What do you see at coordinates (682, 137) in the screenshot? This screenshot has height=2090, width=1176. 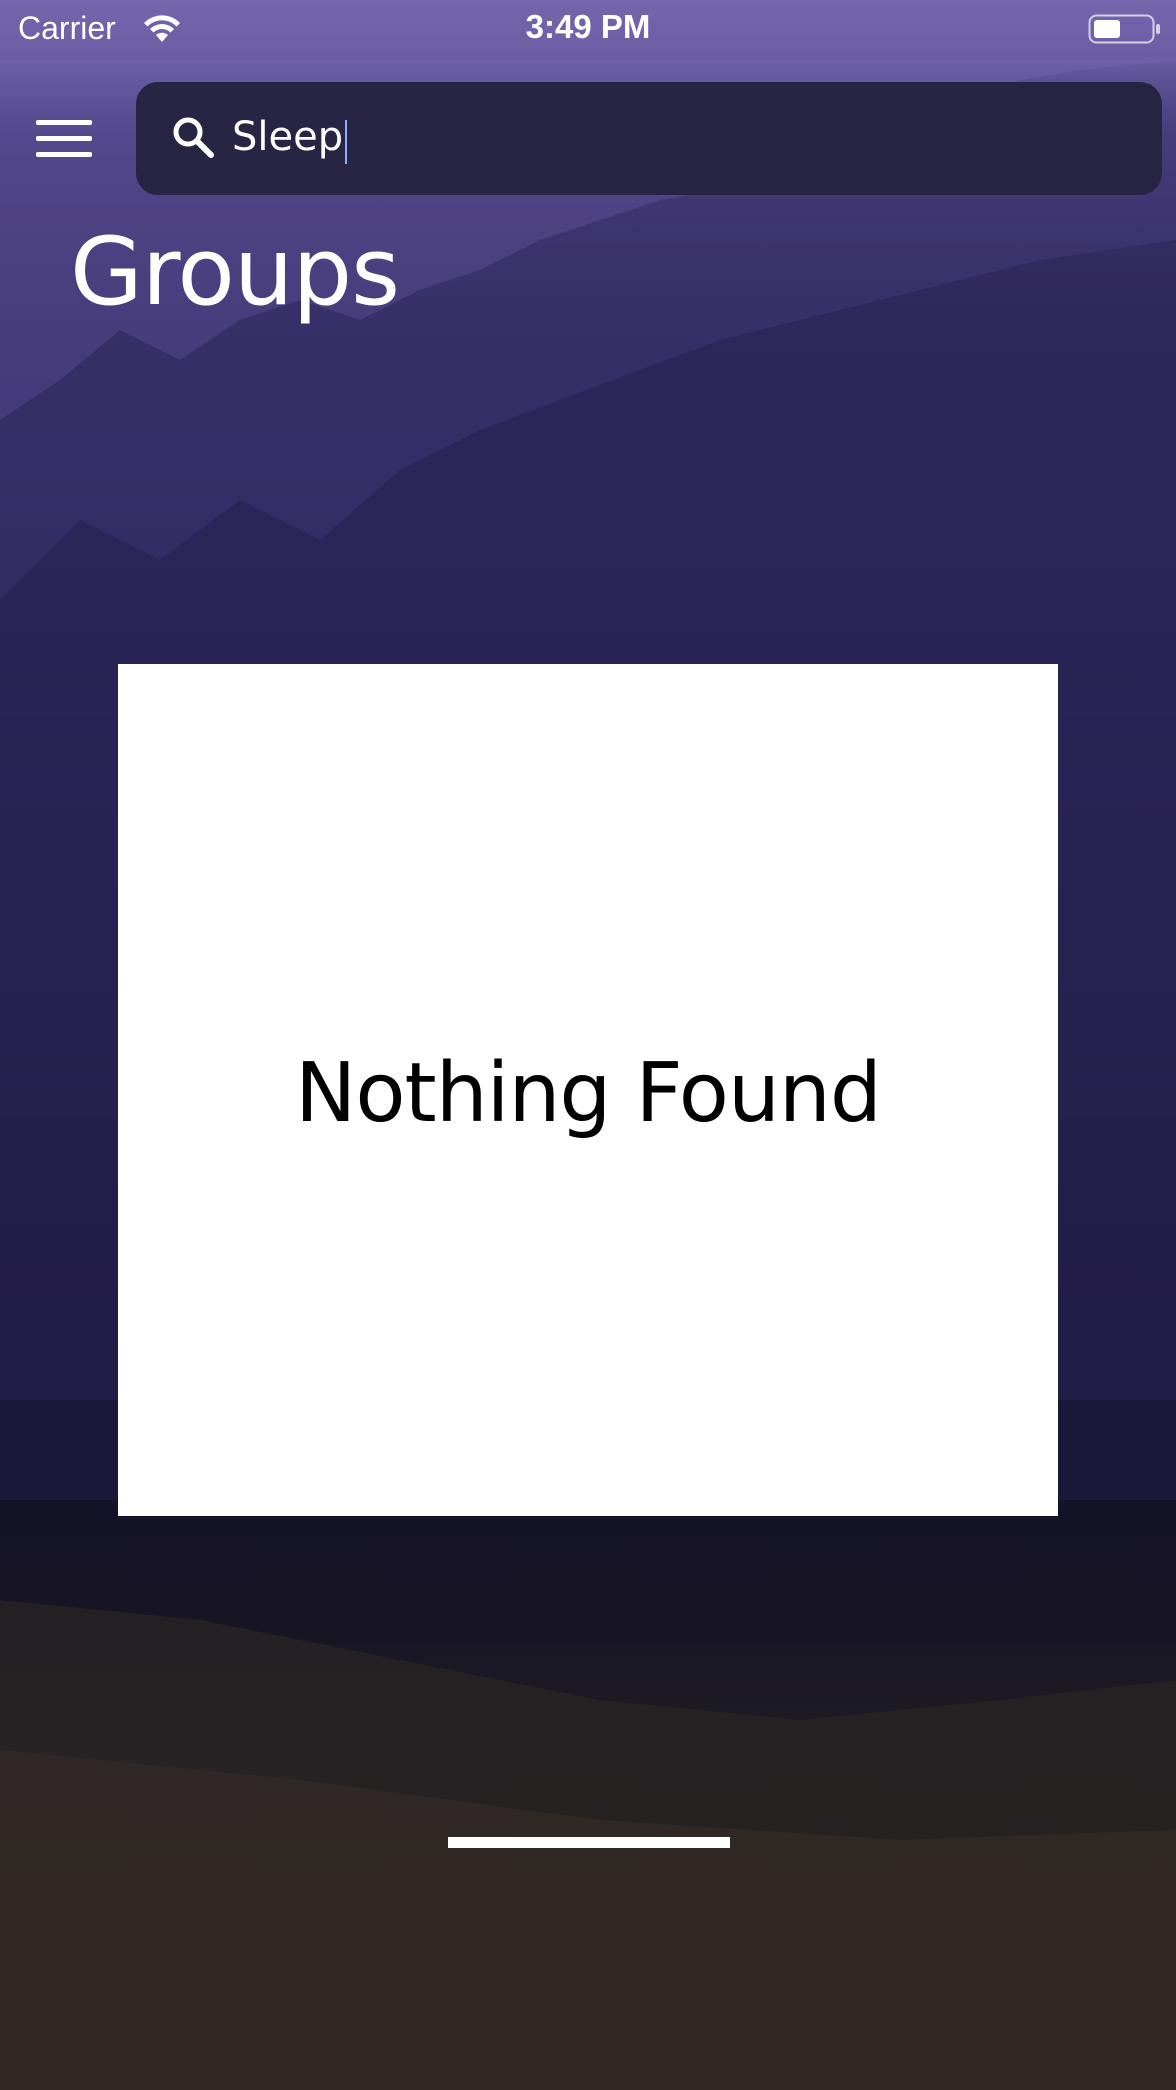 I see `search-input` at bounding box center [682, 137].